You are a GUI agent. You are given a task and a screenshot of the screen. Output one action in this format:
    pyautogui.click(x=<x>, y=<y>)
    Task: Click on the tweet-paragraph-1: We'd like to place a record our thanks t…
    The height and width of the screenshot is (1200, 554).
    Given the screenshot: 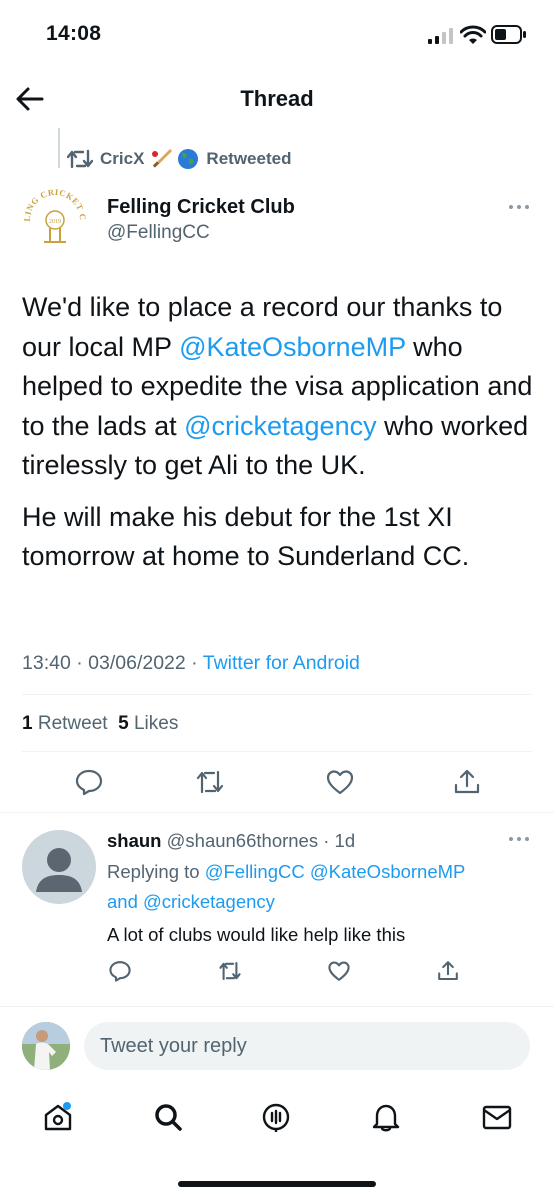 What is the action you would take?
    pyautogui.click(x=277, y=386)
    